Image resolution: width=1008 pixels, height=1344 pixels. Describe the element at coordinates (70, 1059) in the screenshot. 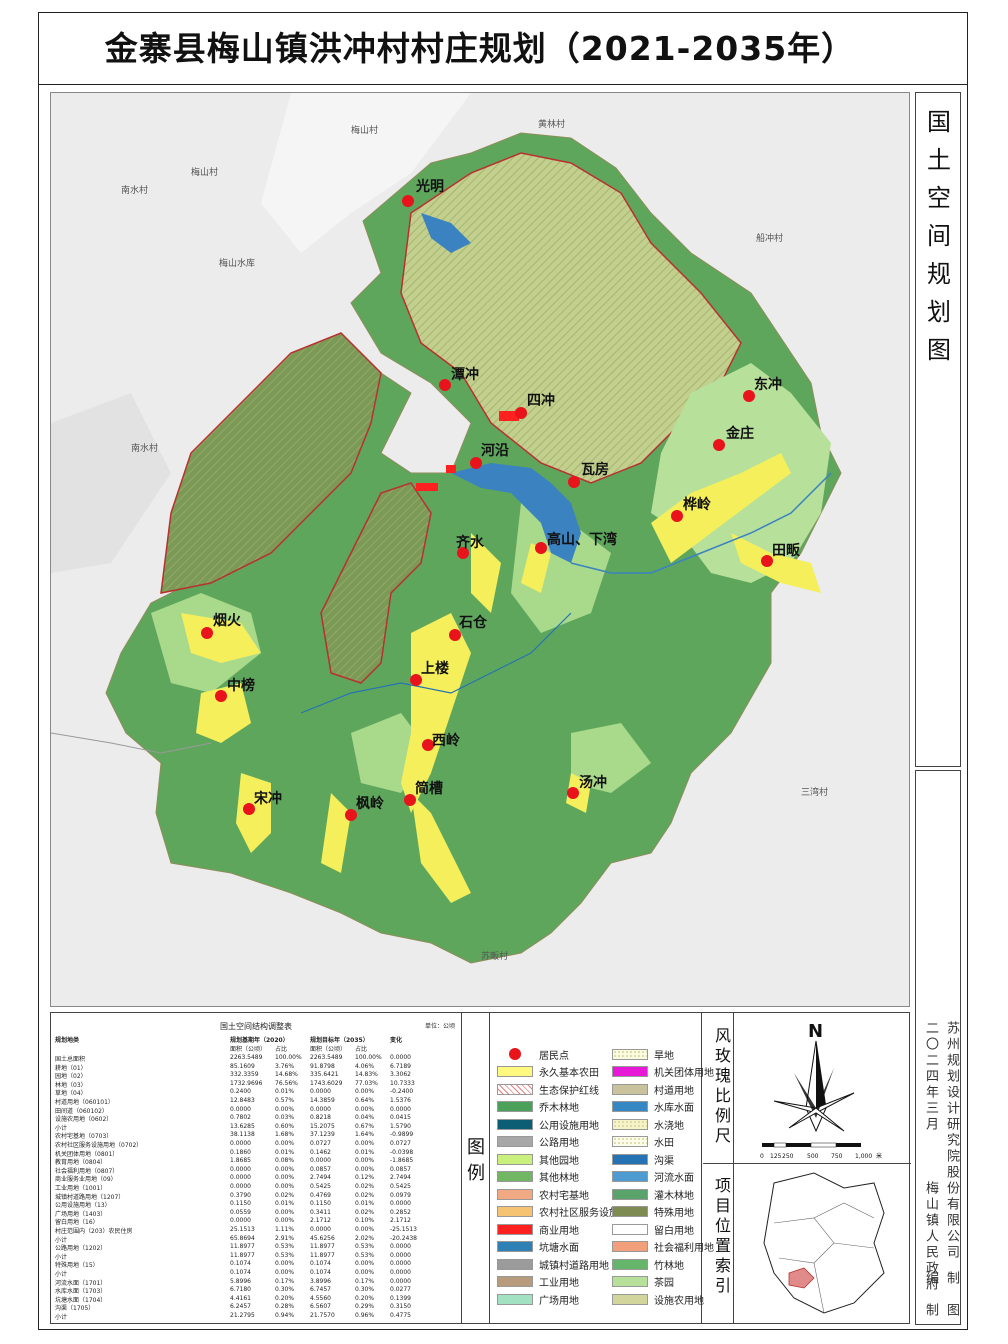

I see `table-cell: 国土总面积` at that location.